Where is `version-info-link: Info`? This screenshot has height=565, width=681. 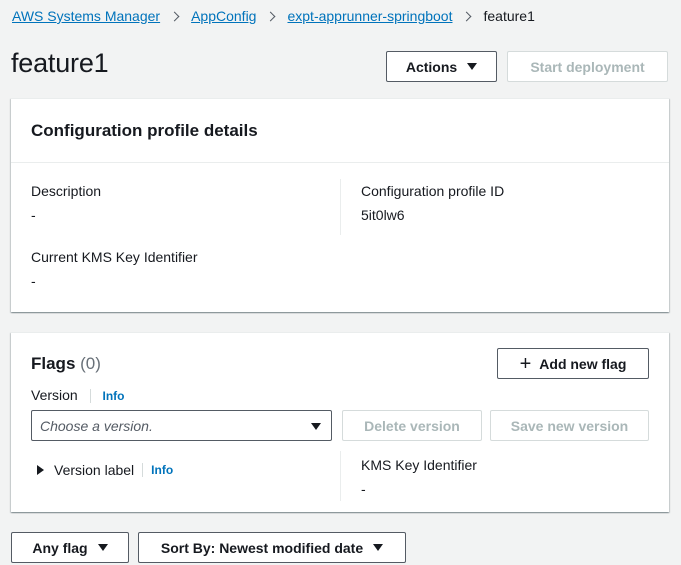
version-info-link: Info is located at coordinates (113, 396).